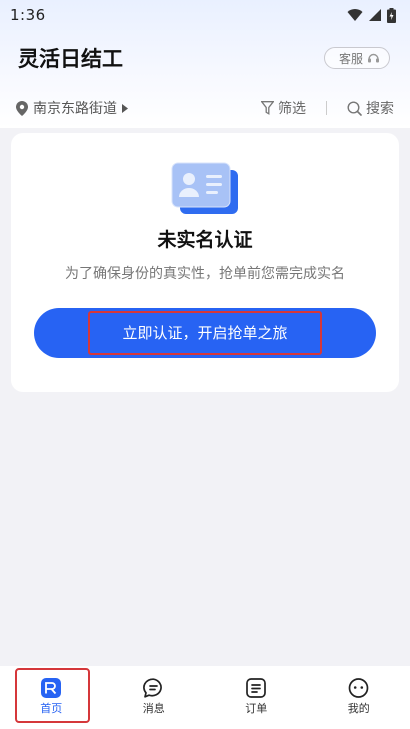 The image size is (410, 729). Describe the element at coordinates (358, 708) in the screenshot. I see `tab-profile-label: 我的` at that location.